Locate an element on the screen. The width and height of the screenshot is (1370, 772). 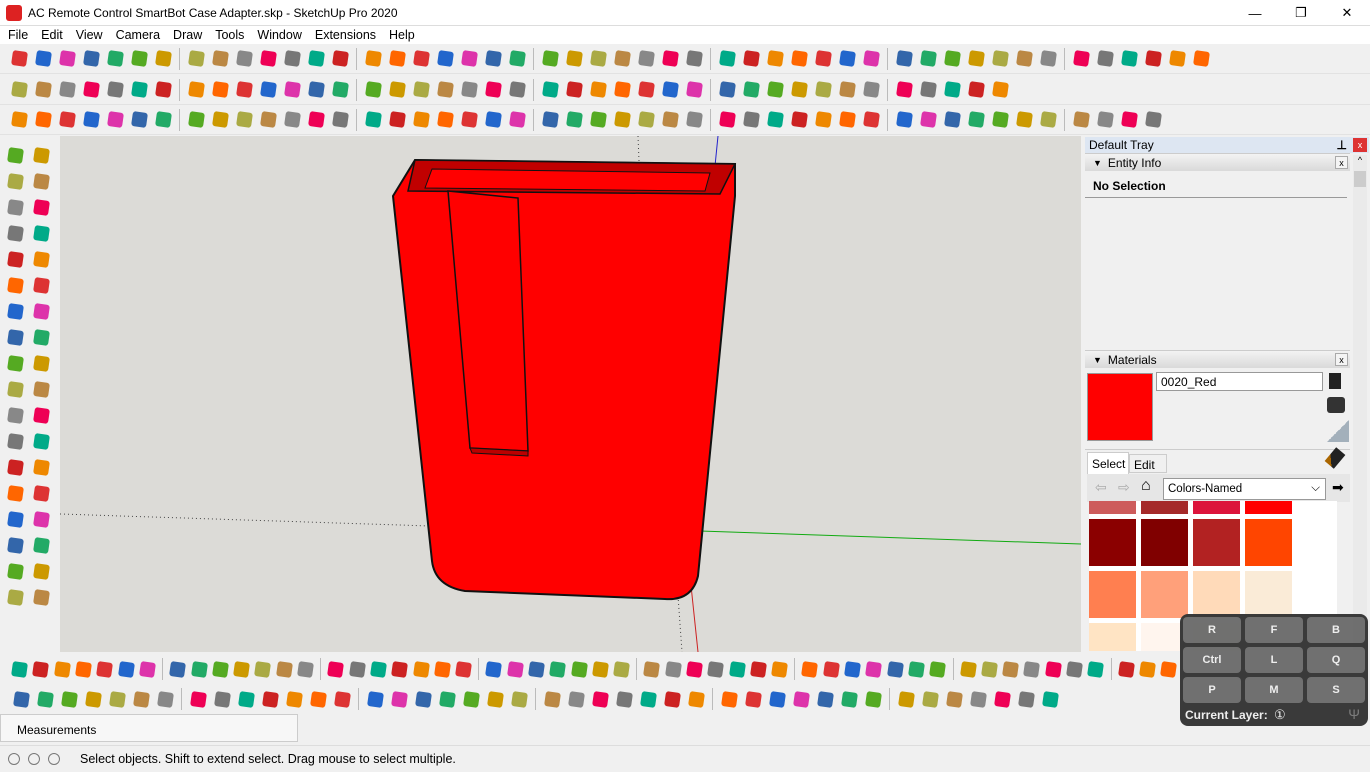
menu-edit: Edit is located at coordinates (50, 35).